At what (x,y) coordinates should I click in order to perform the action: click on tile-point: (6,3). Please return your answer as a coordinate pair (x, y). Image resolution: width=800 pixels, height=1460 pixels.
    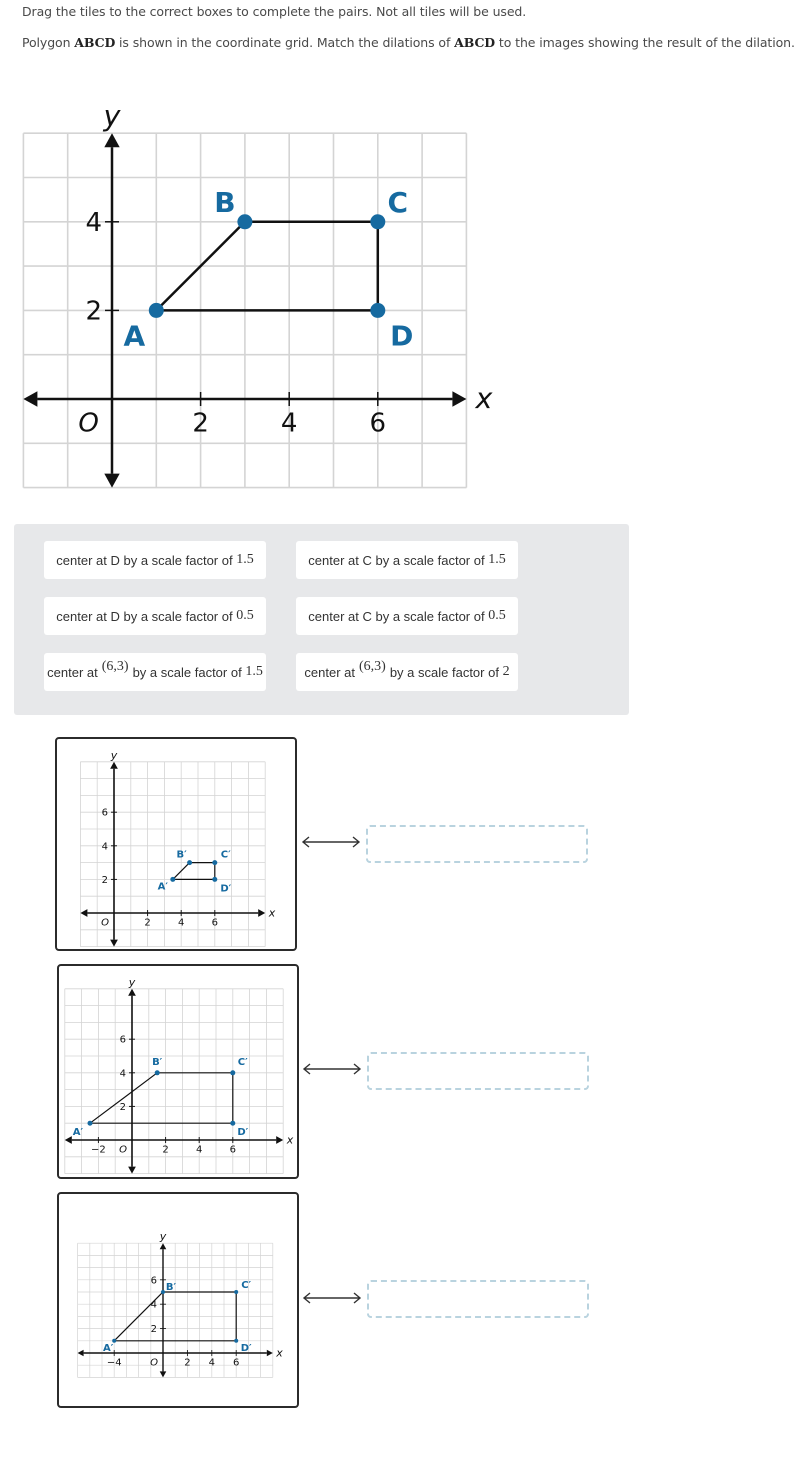
    Looking at the image, I should click on (115, 666).